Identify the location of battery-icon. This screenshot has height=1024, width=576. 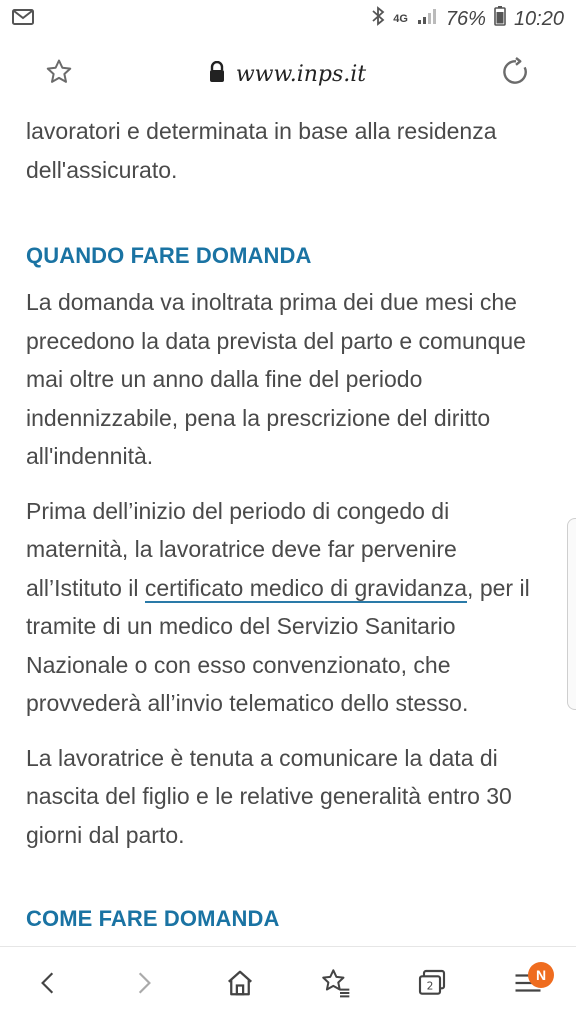
(500, 19).